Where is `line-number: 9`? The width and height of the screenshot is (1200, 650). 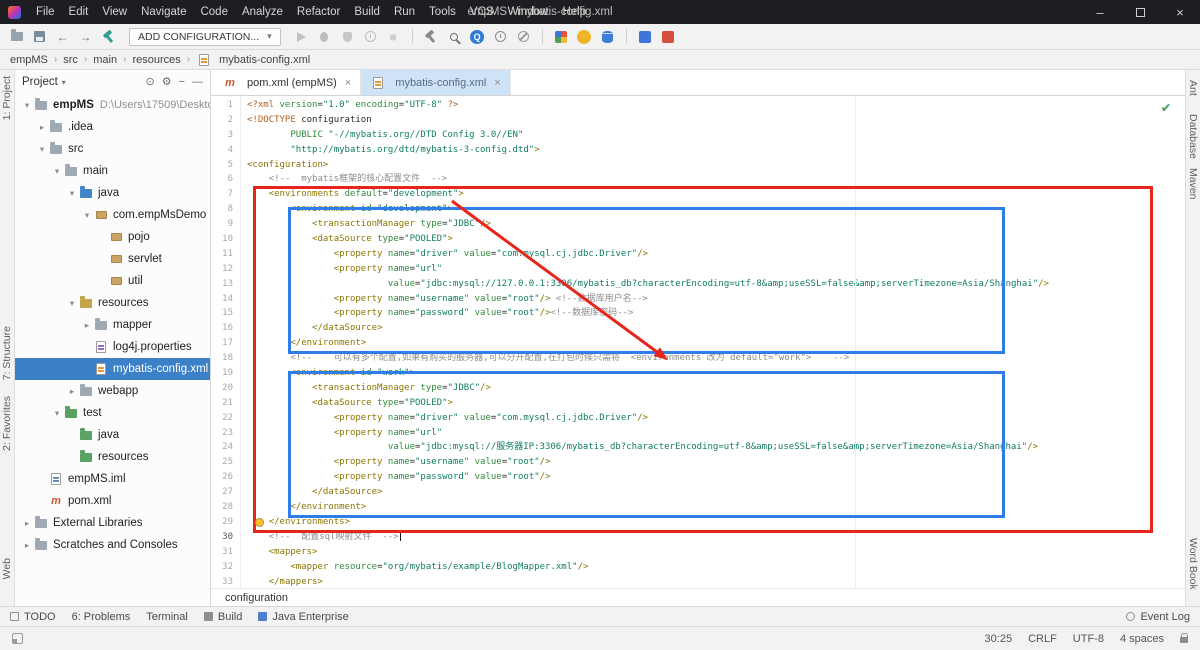
line-number: 9 is located at coordinates (225, 224).